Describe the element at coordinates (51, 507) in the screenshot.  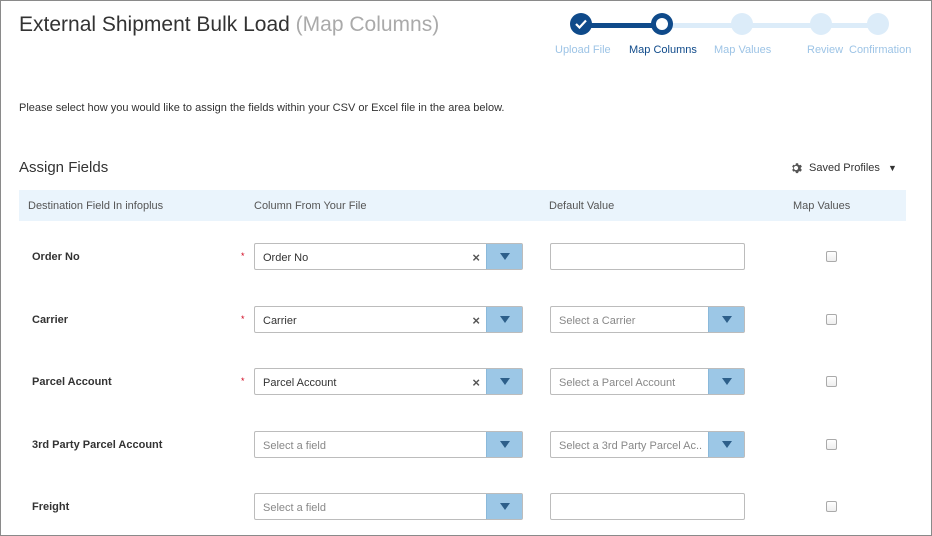
I see `field-label: Freight` at that location.